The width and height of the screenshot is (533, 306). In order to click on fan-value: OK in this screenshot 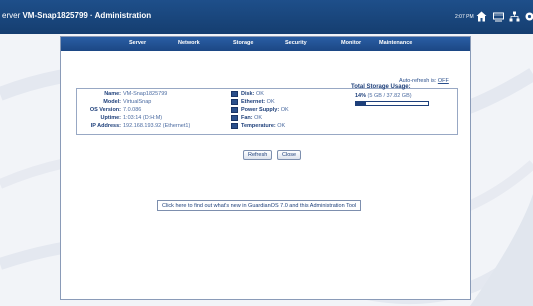, I will do `click(258, 118)`.